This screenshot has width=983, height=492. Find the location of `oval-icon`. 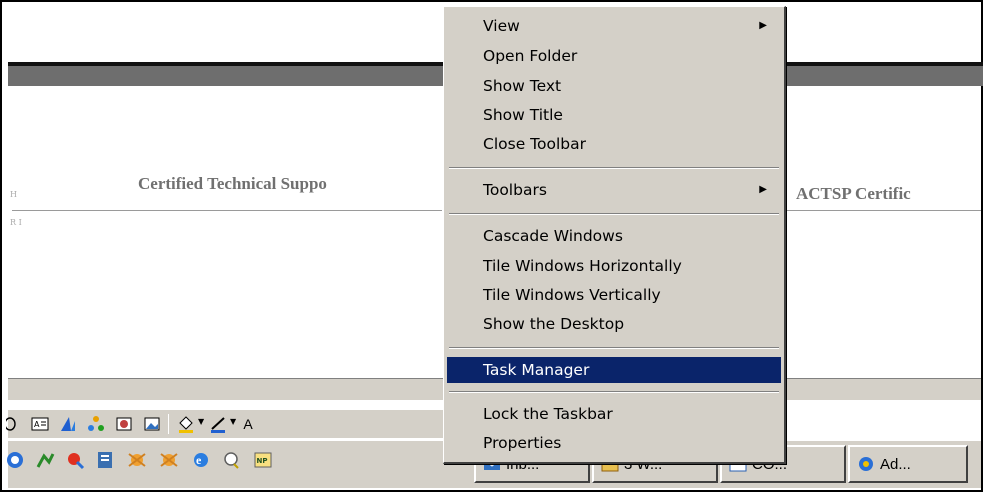

oval-icon is located at coordinates (14, 424).